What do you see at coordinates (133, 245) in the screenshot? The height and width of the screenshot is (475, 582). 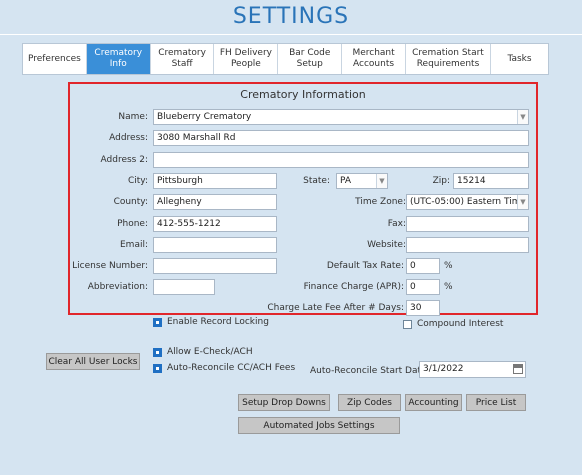 I see `email-label: Email:` at bounding box center [133, 245].